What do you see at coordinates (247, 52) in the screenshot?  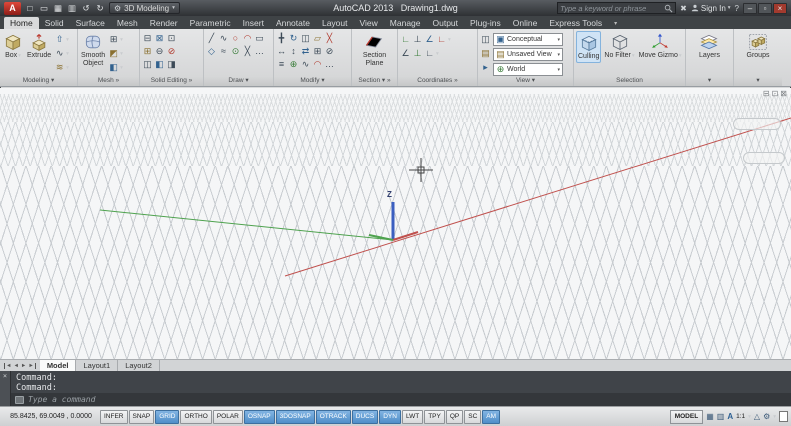 I see `hatch-icon: ╳` at bounding box center [247, 52].